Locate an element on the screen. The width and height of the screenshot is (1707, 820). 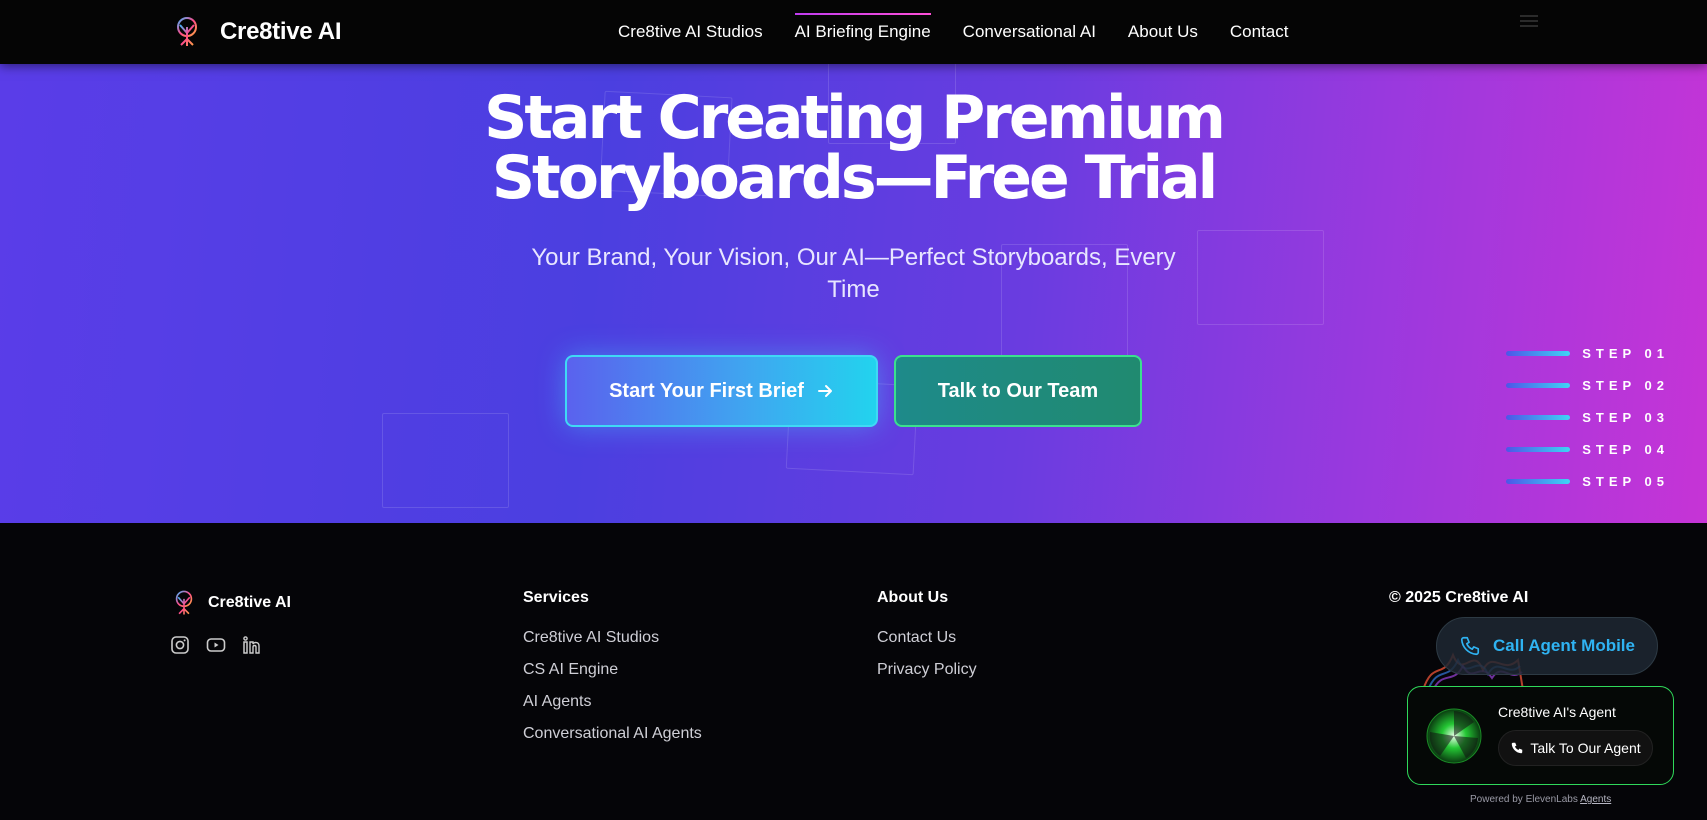
powered-by-text: Powered by ElevenLabs Agents is located at coordinates (1540, 799).